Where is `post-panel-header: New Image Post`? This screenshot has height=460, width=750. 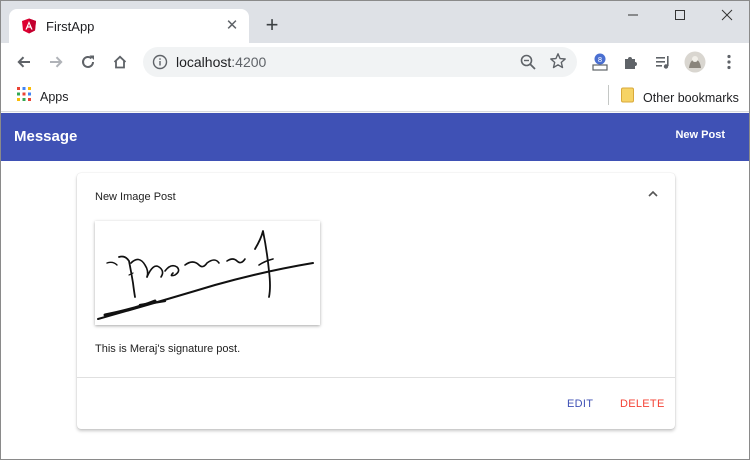
post-panel-header: New Image Post is located at coordinates (376, 197).